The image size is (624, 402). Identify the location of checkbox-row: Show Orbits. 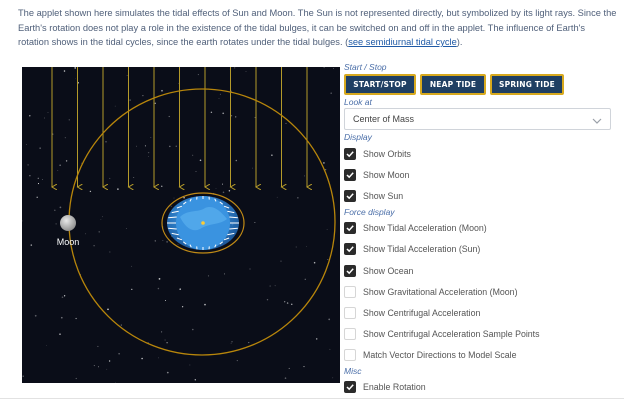
(479, 153).